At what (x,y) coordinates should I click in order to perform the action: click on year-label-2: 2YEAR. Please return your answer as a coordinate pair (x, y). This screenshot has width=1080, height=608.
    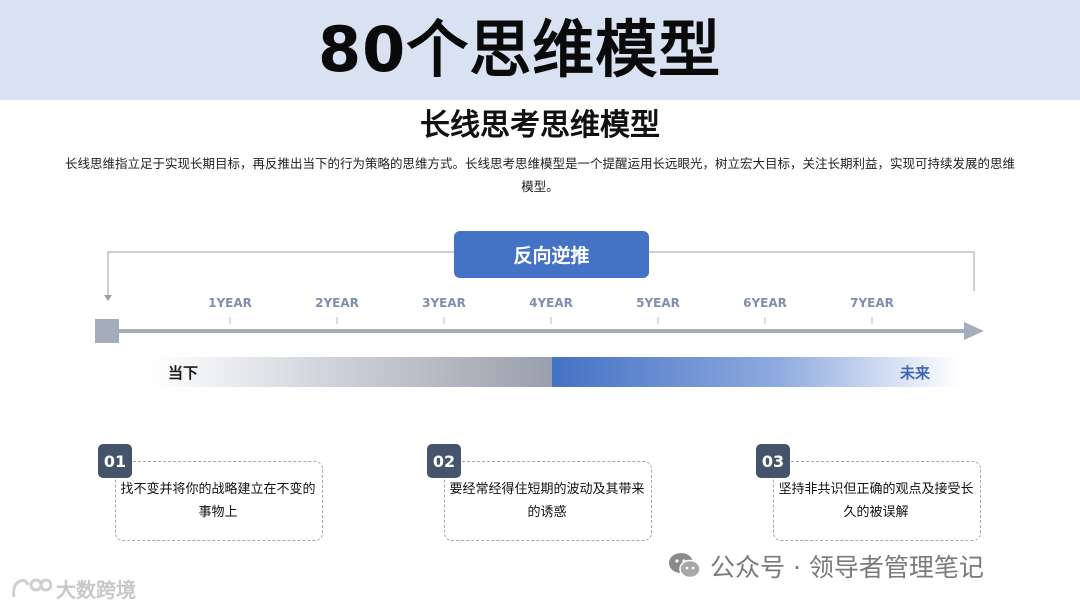
    Looking at the image, I should click on (337, 303).